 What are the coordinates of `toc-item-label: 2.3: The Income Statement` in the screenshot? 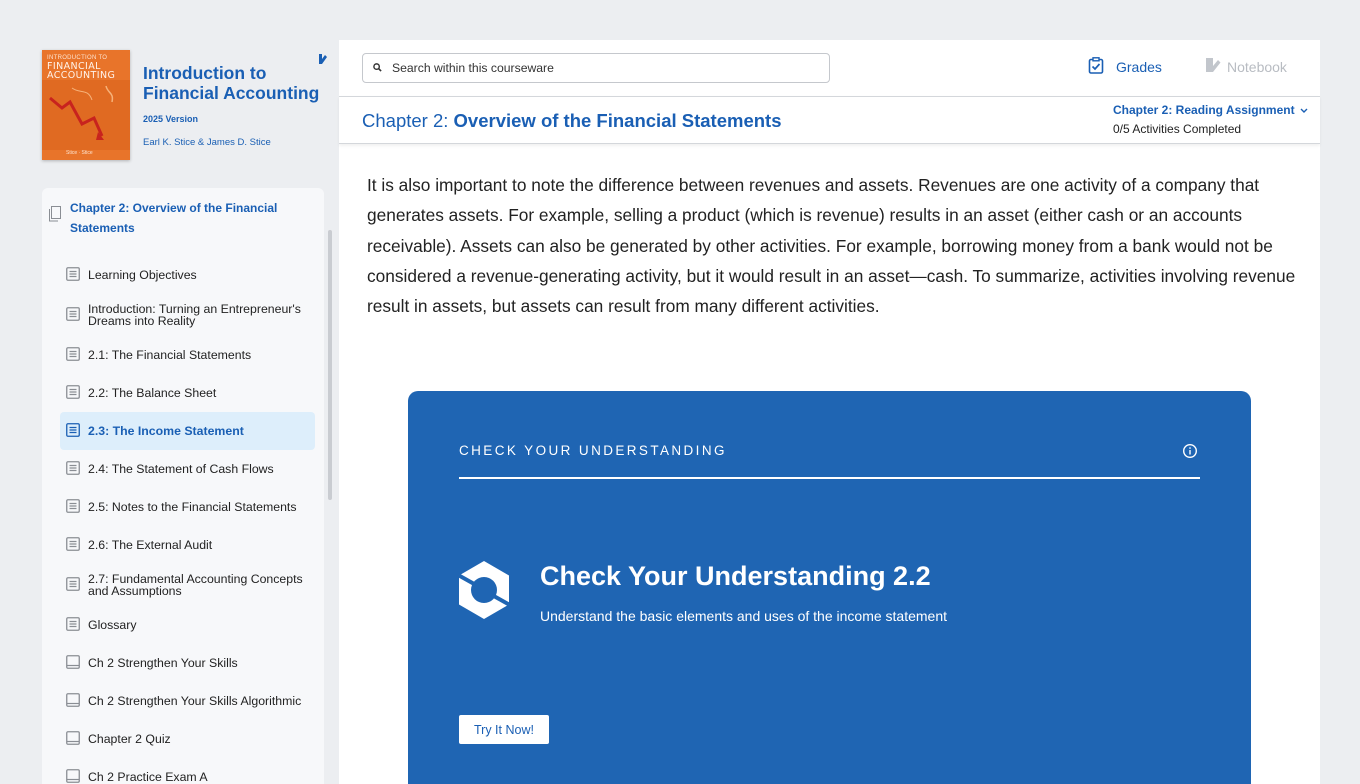 It's located at (166, 431).